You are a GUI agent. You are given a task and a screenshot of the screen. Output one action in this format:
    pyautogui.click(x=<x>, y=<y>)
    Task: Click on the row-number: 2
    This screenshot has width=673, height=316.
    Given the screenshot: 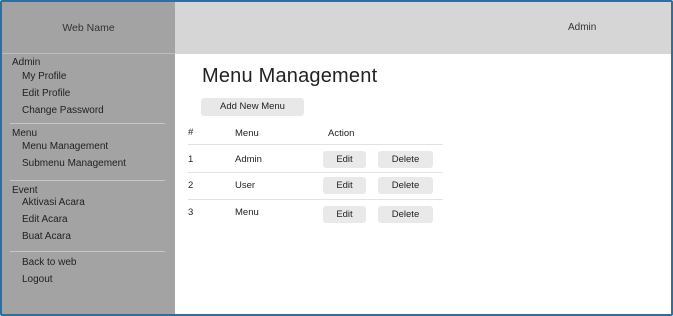 What is the action you would take?
    pyautogui.click(x=191, y=185)
    